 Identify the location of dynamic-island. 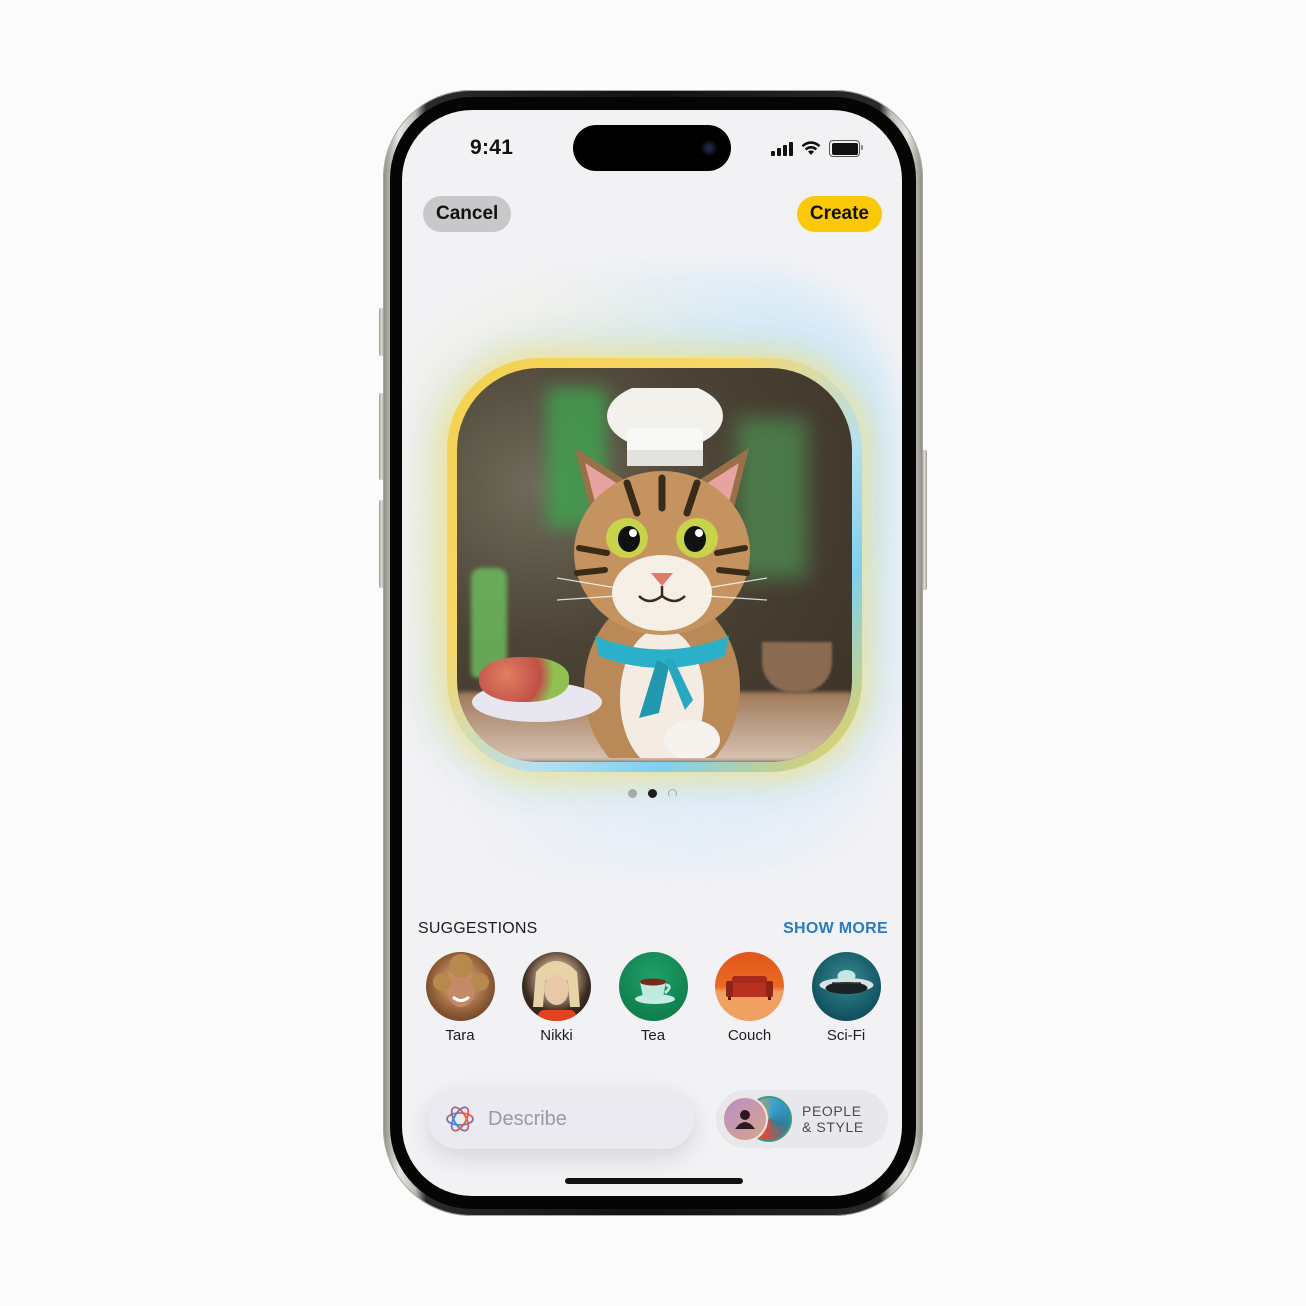
(652, 148).